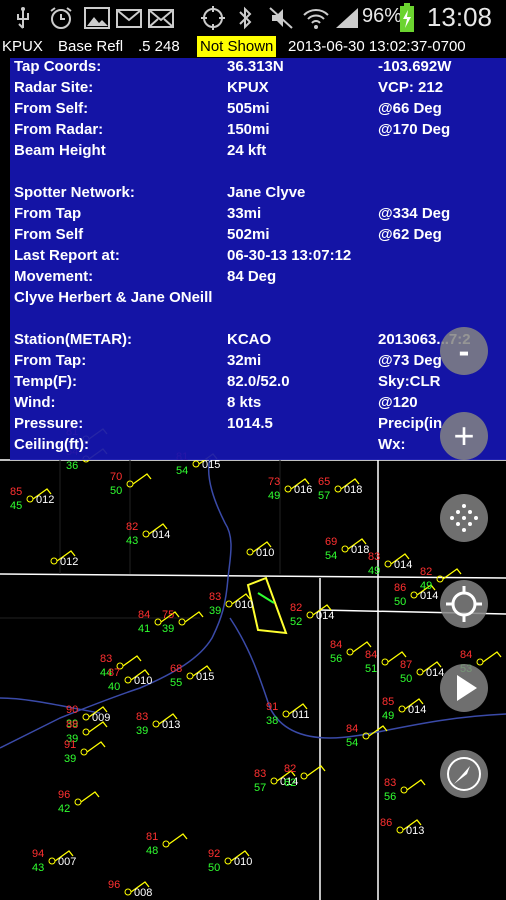 The height and width of the screenshot is (900, 506). What do you see at coordinates (464, 518) in the screenshot?
I see `layers-button` at bounding box center [464, 518].